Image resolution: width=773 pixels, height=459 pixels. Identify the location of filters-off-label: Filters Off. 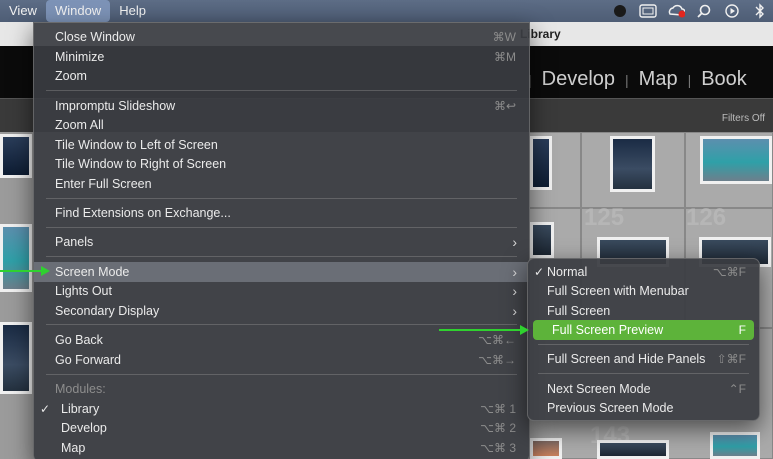
(743, 118).